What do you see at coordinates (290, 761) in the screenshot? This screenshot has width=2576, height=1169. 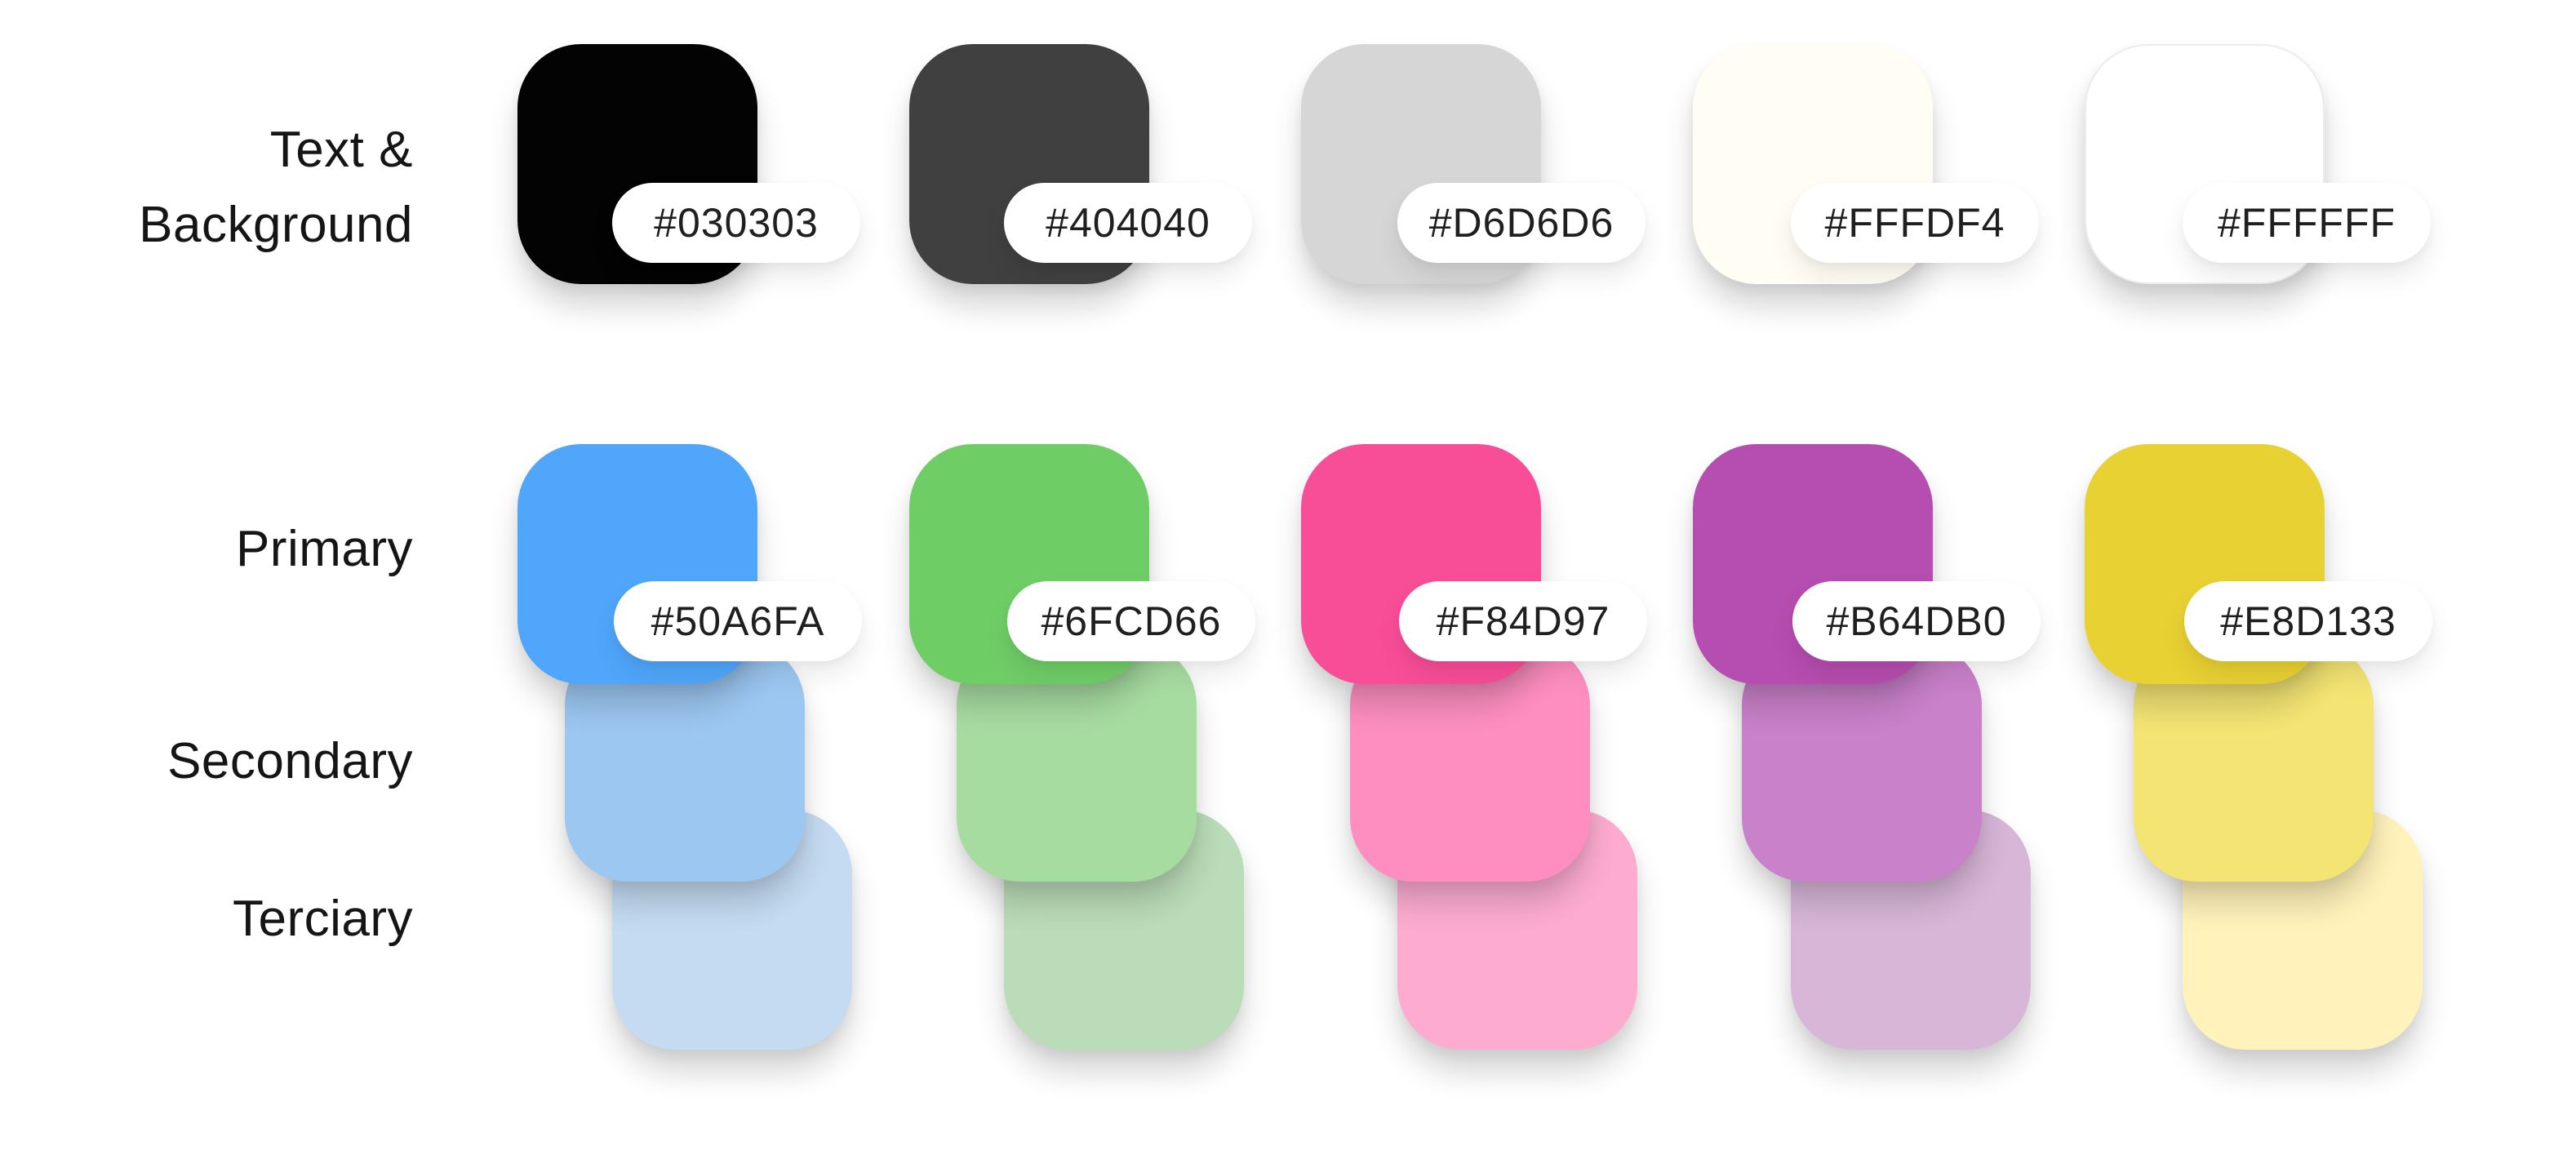 I see `secondary-label: Secondary` at bounding box center [290, 761].